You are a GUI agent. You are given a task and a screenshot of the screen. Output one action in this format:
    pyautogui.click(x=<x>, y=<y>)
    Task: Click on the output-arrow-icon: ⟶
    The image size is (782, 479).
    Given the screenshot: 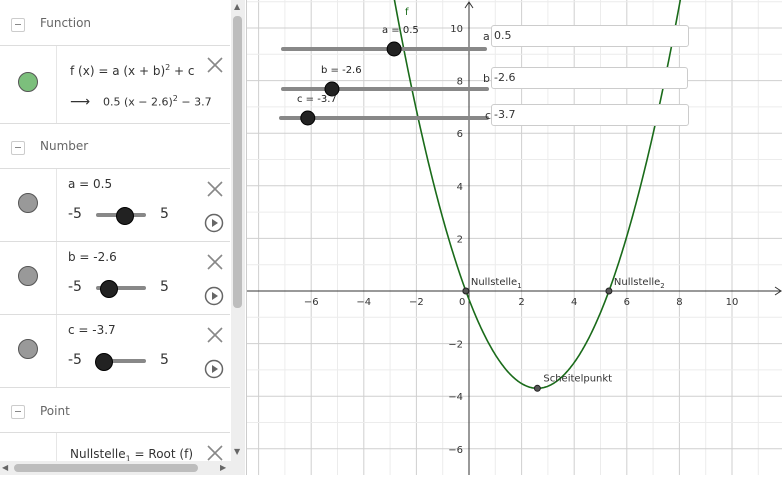 What is the action you would take?
    pyautogui.click(x=80, y=102)
    